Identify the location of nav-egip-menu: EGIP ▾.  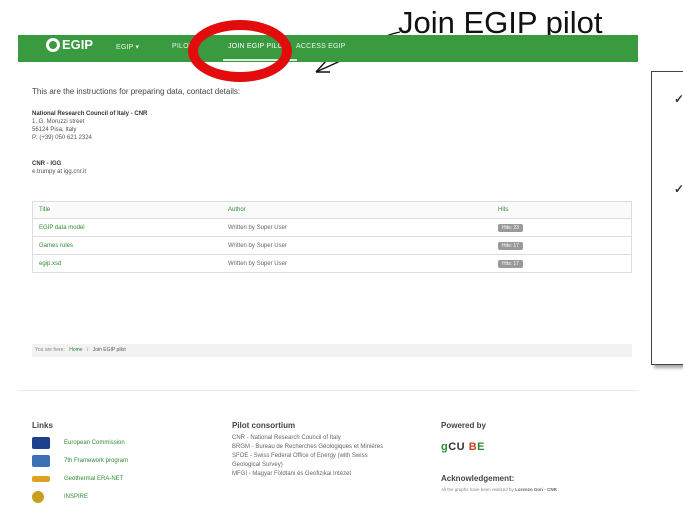
(127, 47).